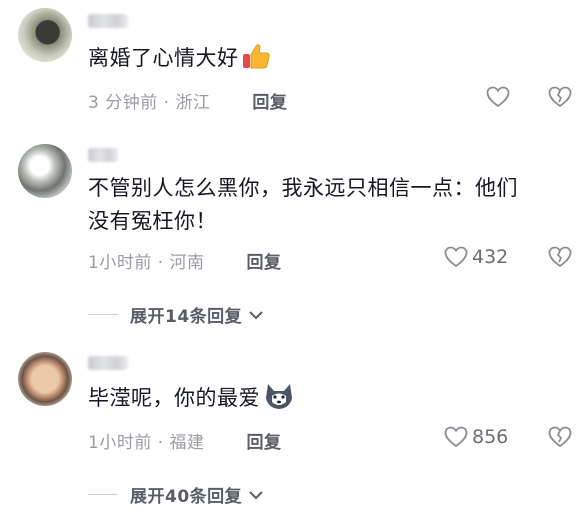 Image resolution: width=582 pixels, height=513 pixels. Describe the element at coordinates (163, 58) in the screenshot. I see `comment-text-content: 离婚了心情大好` at that location.